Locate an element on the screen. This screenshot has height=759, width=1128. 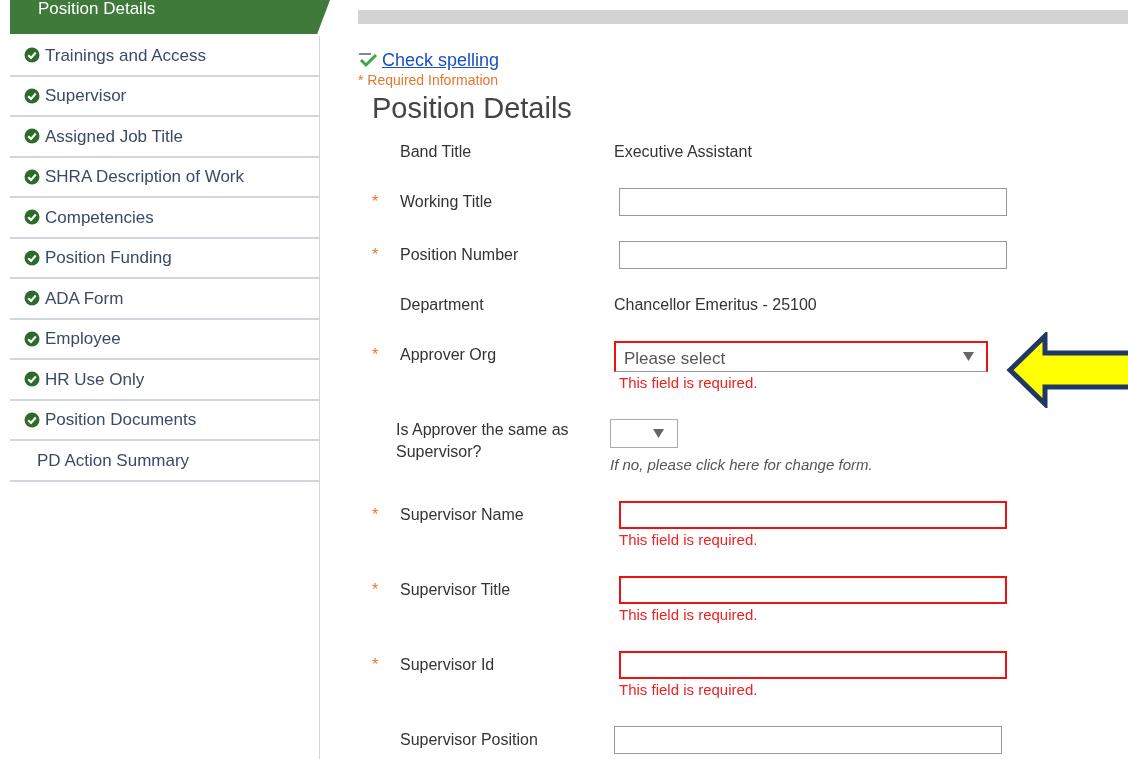
sidebar-item-label: Position Funding is located at coordinates (108, 258).